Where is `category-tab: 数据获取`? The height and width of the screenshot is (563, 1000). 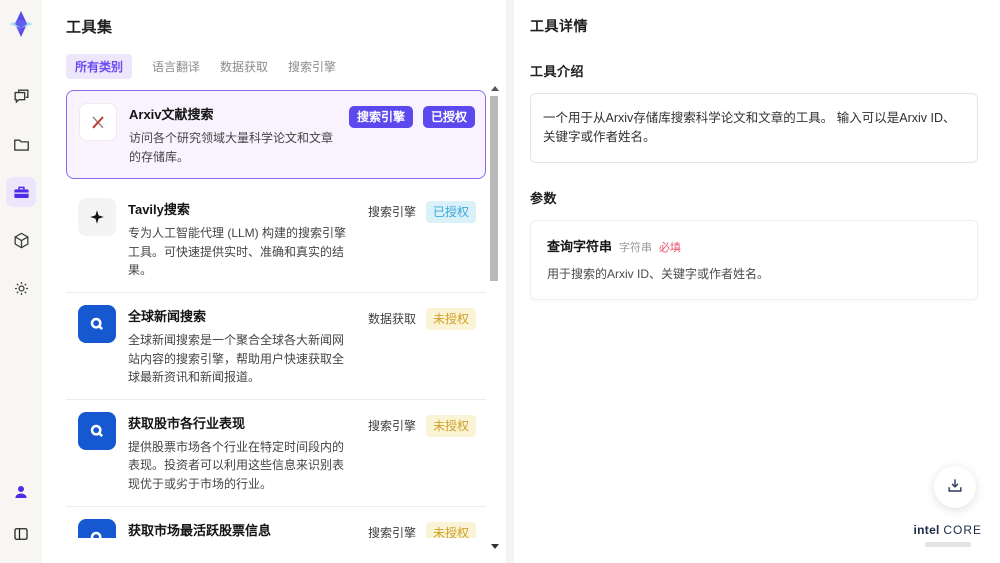 category-tab: 数据获取 is located at coordinates (244, 66).